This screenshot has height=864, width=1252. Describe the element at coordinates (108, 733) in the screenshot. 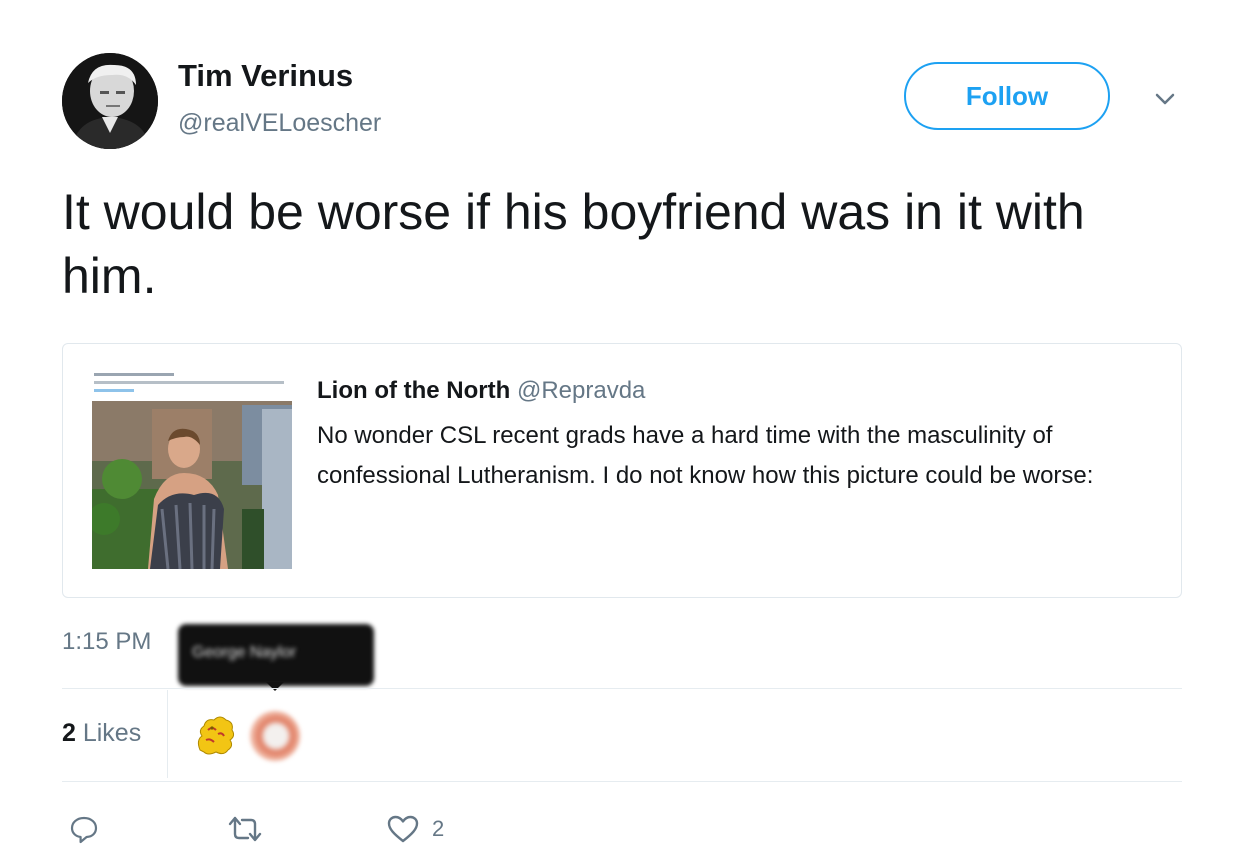

I see `likes-count-label: Likes` at that location.